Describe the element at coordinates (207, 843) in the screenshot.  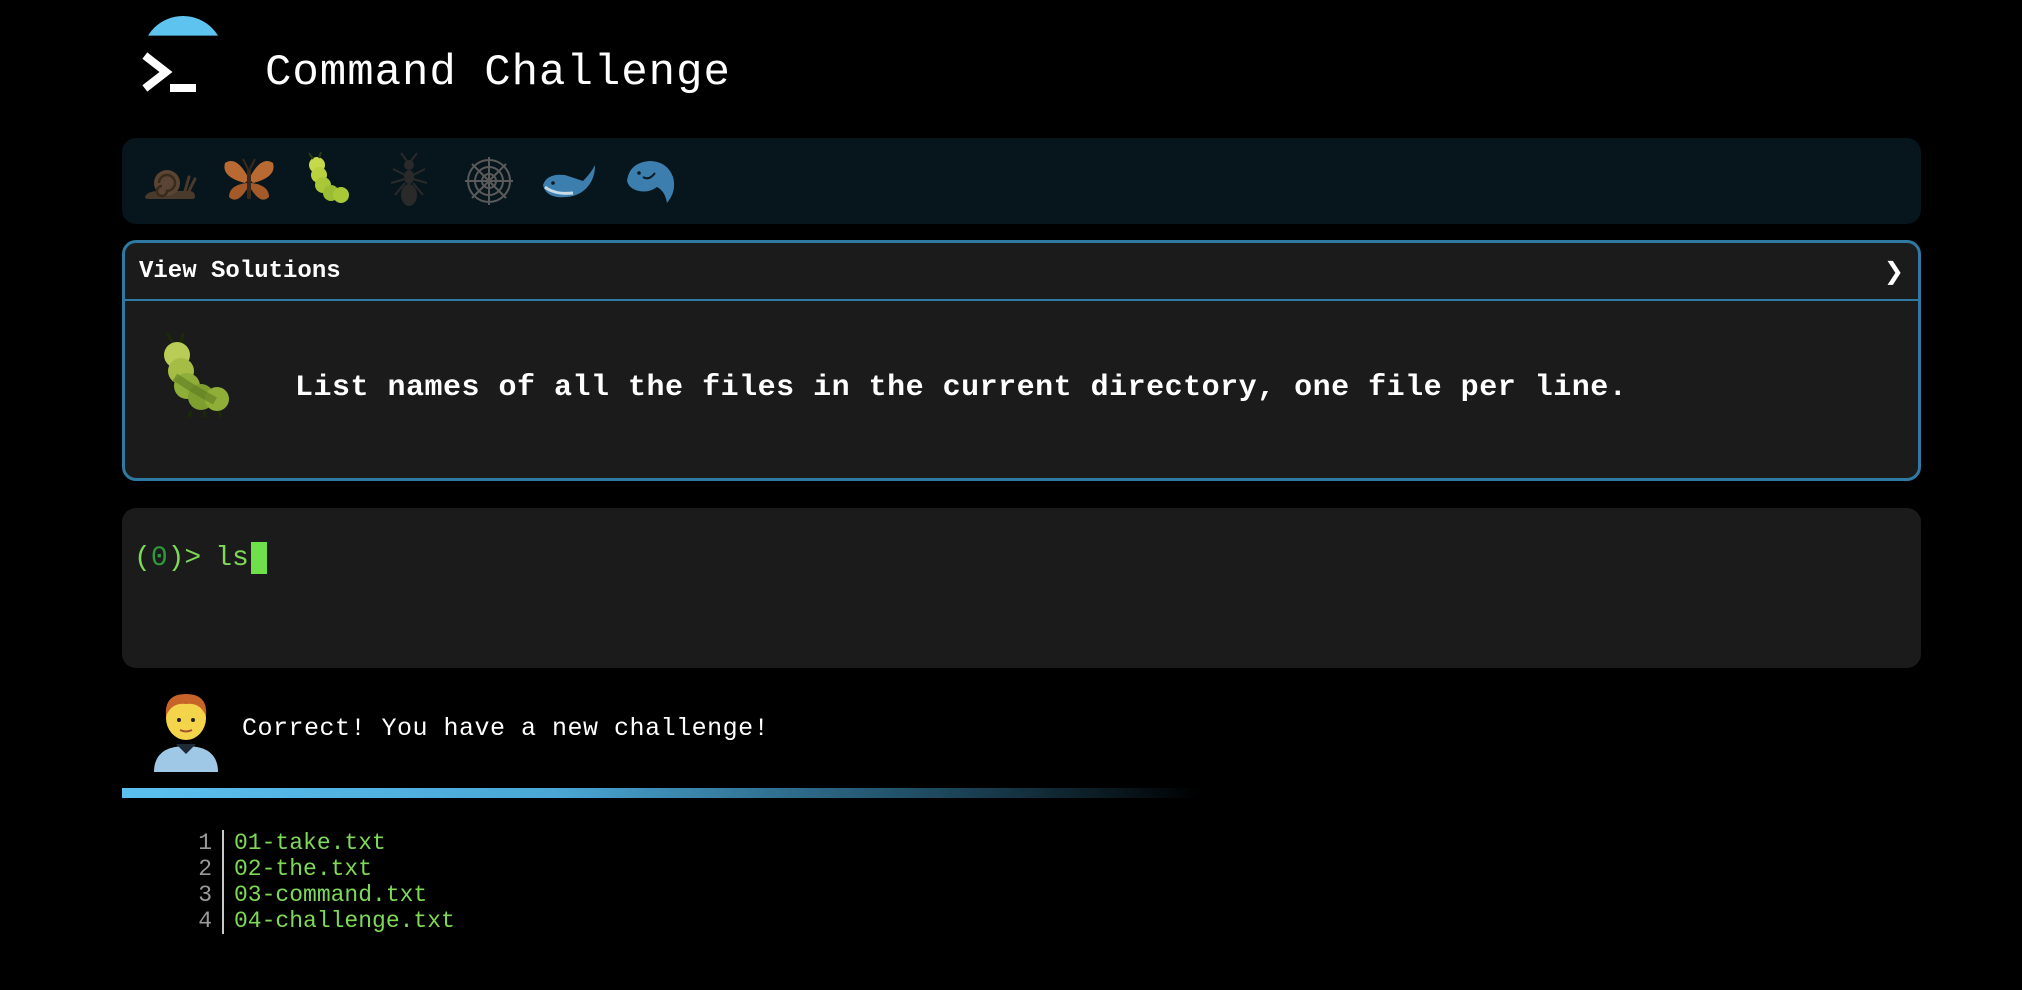
I see `line-number: 1` at that location.